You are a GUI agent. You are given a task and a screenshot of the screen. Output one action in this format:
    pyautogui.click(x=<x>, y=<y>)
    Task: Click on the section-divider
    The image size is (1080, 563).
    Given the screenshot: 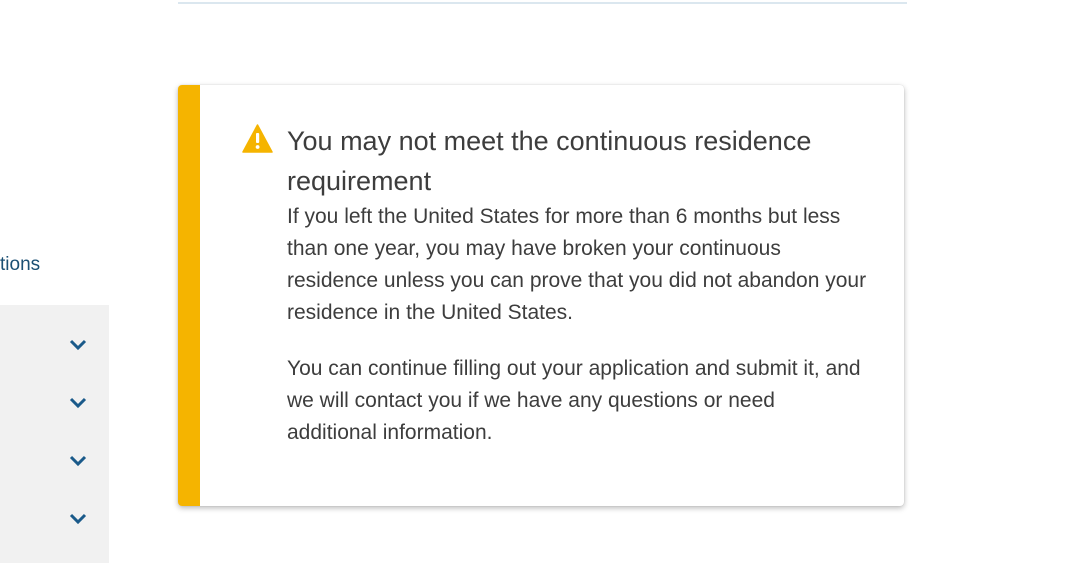 What is the action you would take?
    pyautogui.click(x=542, y=3)
    